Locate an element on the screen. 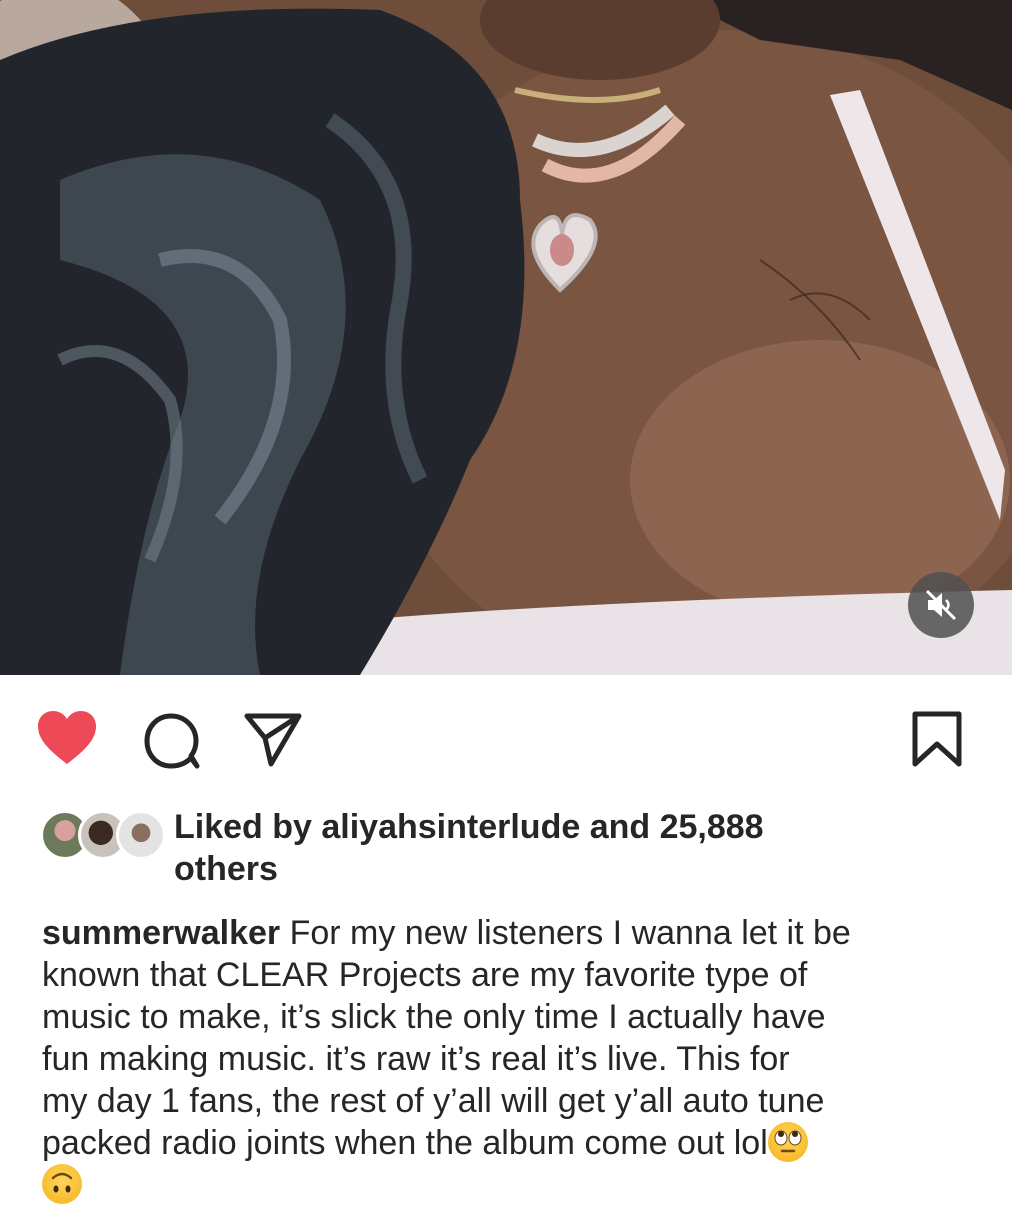 The width and height of the screenshot is (1012, 1206). save-button is located at coordinates (937, 741).